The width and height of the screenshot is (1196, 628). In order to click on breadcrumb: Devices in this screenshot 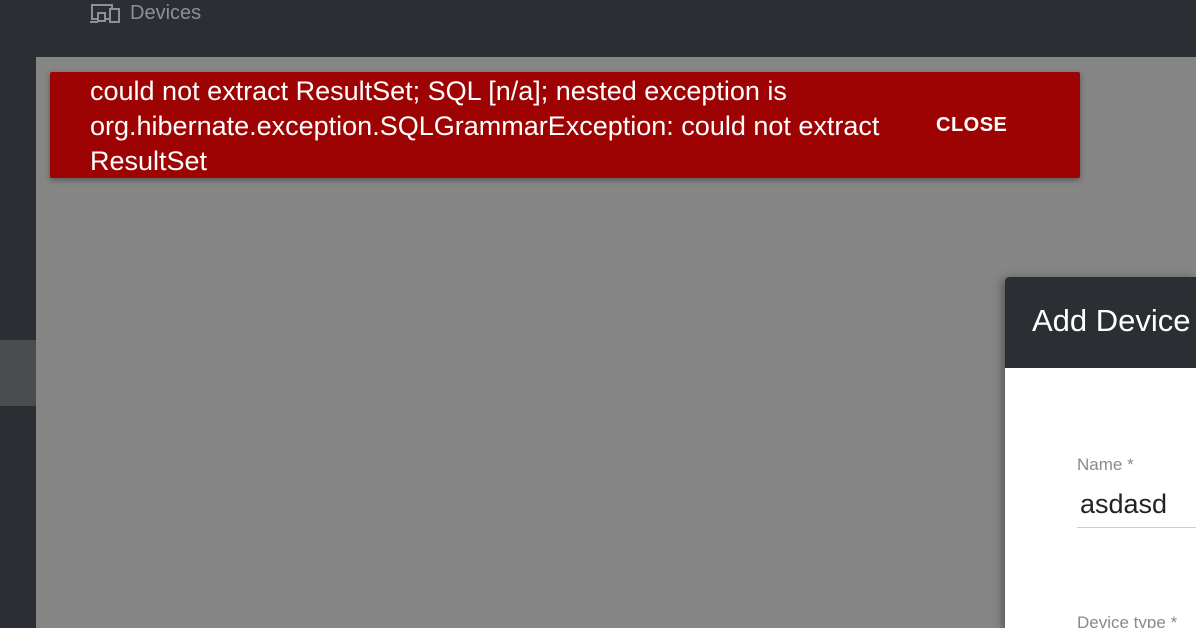, I will do `click(145, 14)`.